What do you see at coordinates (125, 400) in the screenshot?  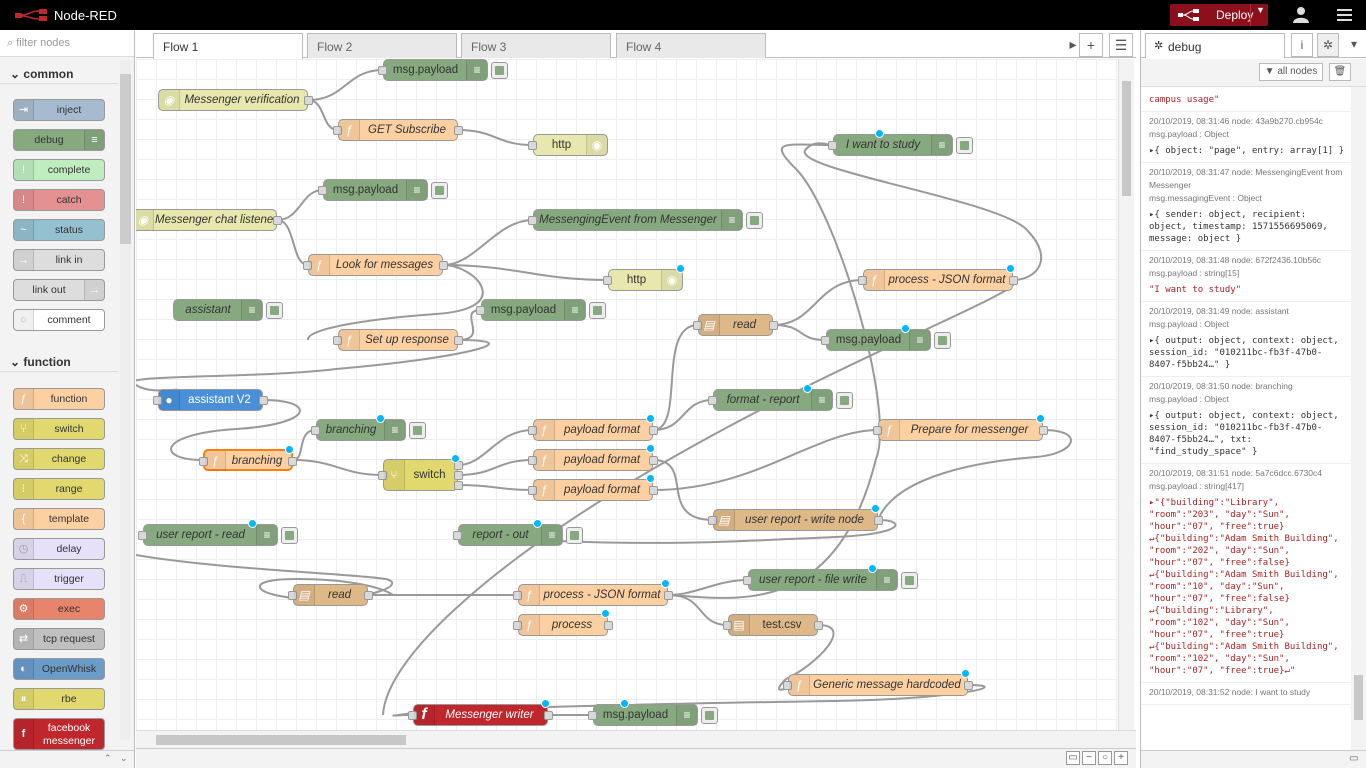 I see `palette-scrollbar` at bounding box center [125, 400].